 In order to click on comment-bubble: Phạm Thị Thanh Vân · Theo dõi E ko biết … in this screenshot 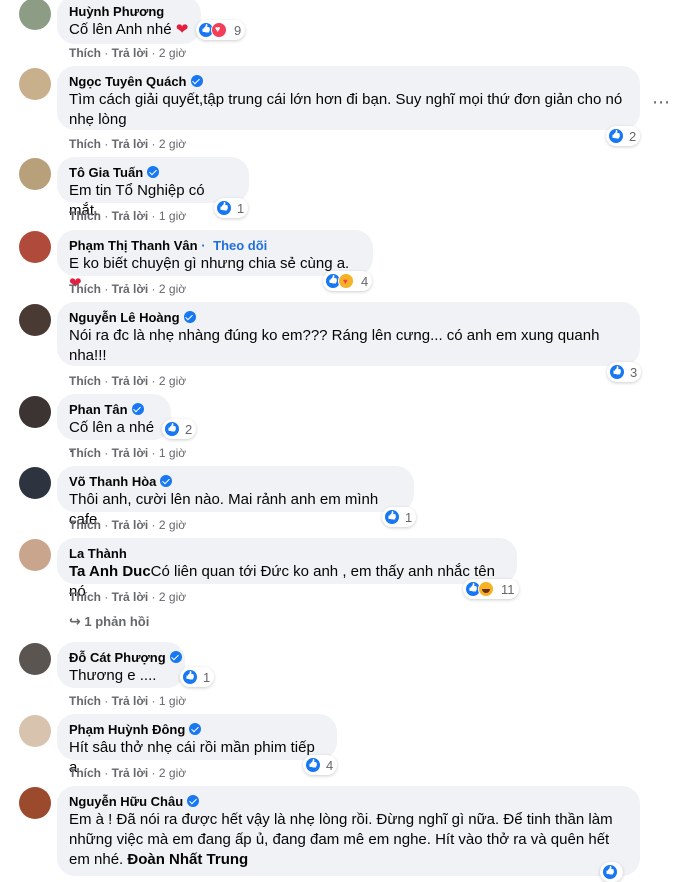, I will do `click(215, 261)`.